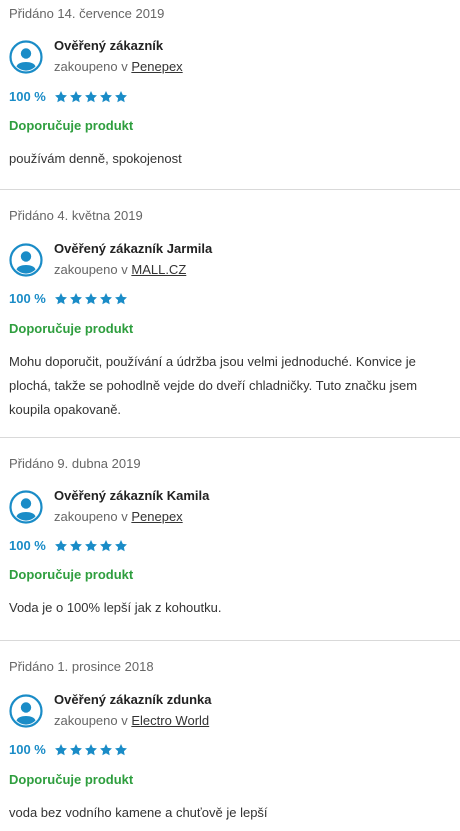 This screenshot has height=831, width=460. I want to click on review-author: Ověřený zákazník zdunka, so click(133, 699).